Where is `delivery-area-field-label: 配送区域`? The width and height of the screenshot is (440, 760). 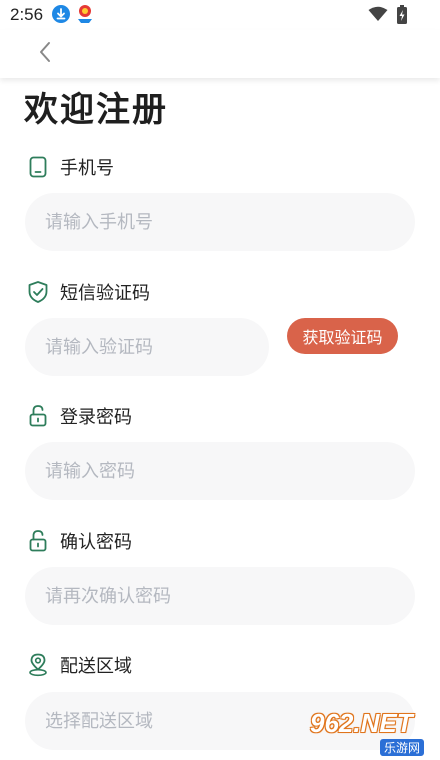
delivery-area-field-label: 配送区域 is located at coordinates (79, 665).